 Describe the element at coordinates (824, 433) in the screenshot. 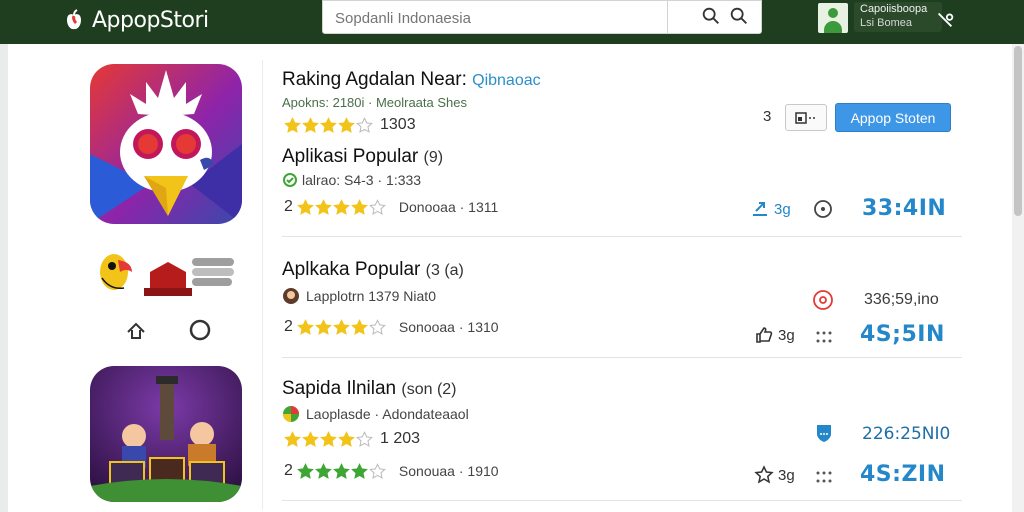

I see `shield-icon` at that location.